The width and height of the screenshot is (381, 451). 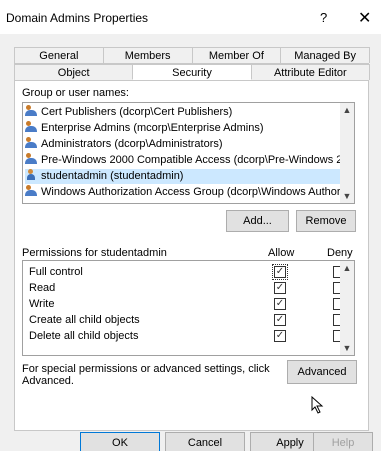 I want to click on permission-name: Write, so click(x=42, y=304).